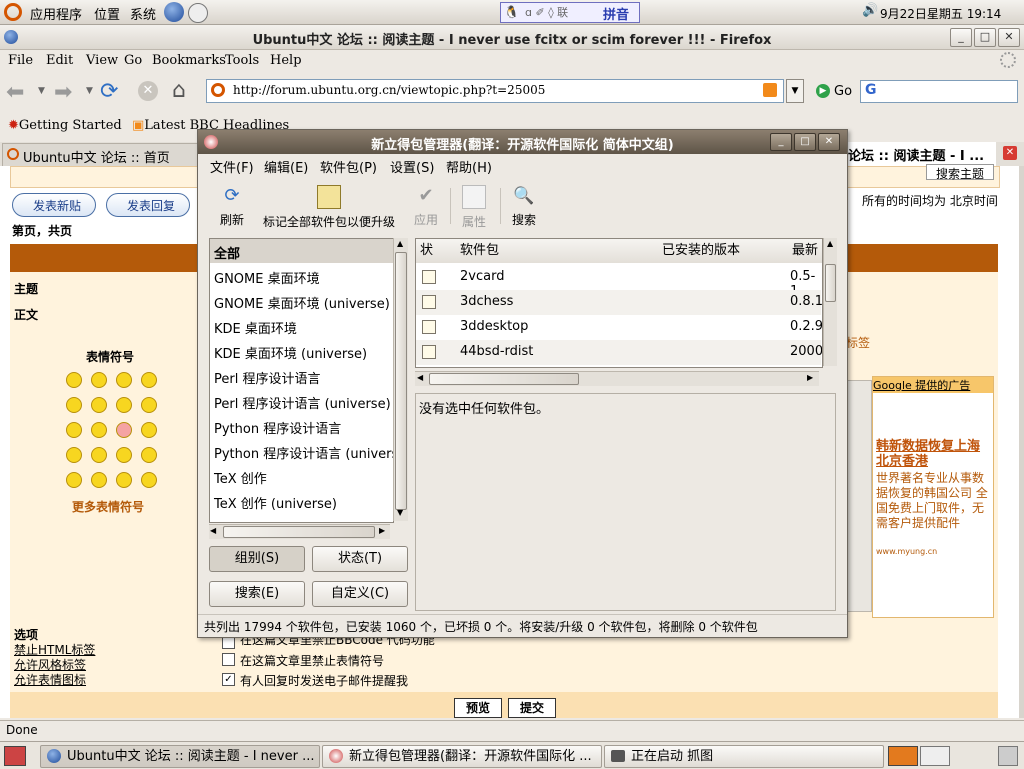 This screenshot has width=1024, height=769. I want to click on system-menu: 系统, so click(143, 13).